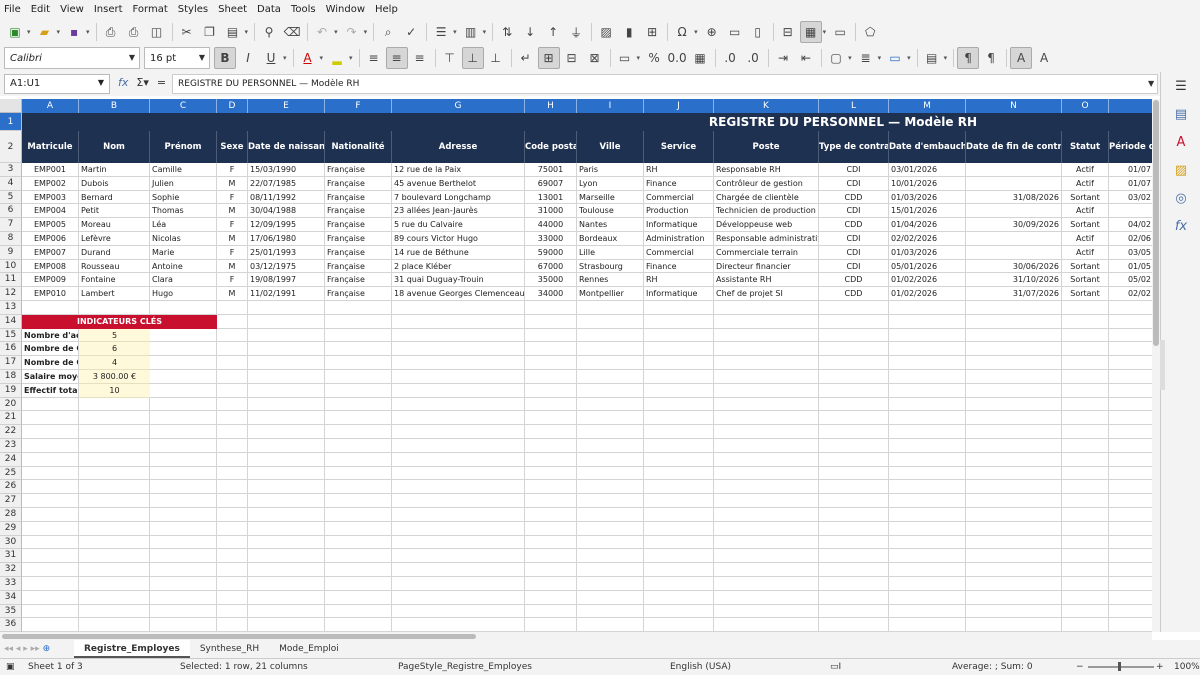 Image resolution: width=1200 pixels, height=675 pixels. I want to click on row-header: 27, so click(11, 501).